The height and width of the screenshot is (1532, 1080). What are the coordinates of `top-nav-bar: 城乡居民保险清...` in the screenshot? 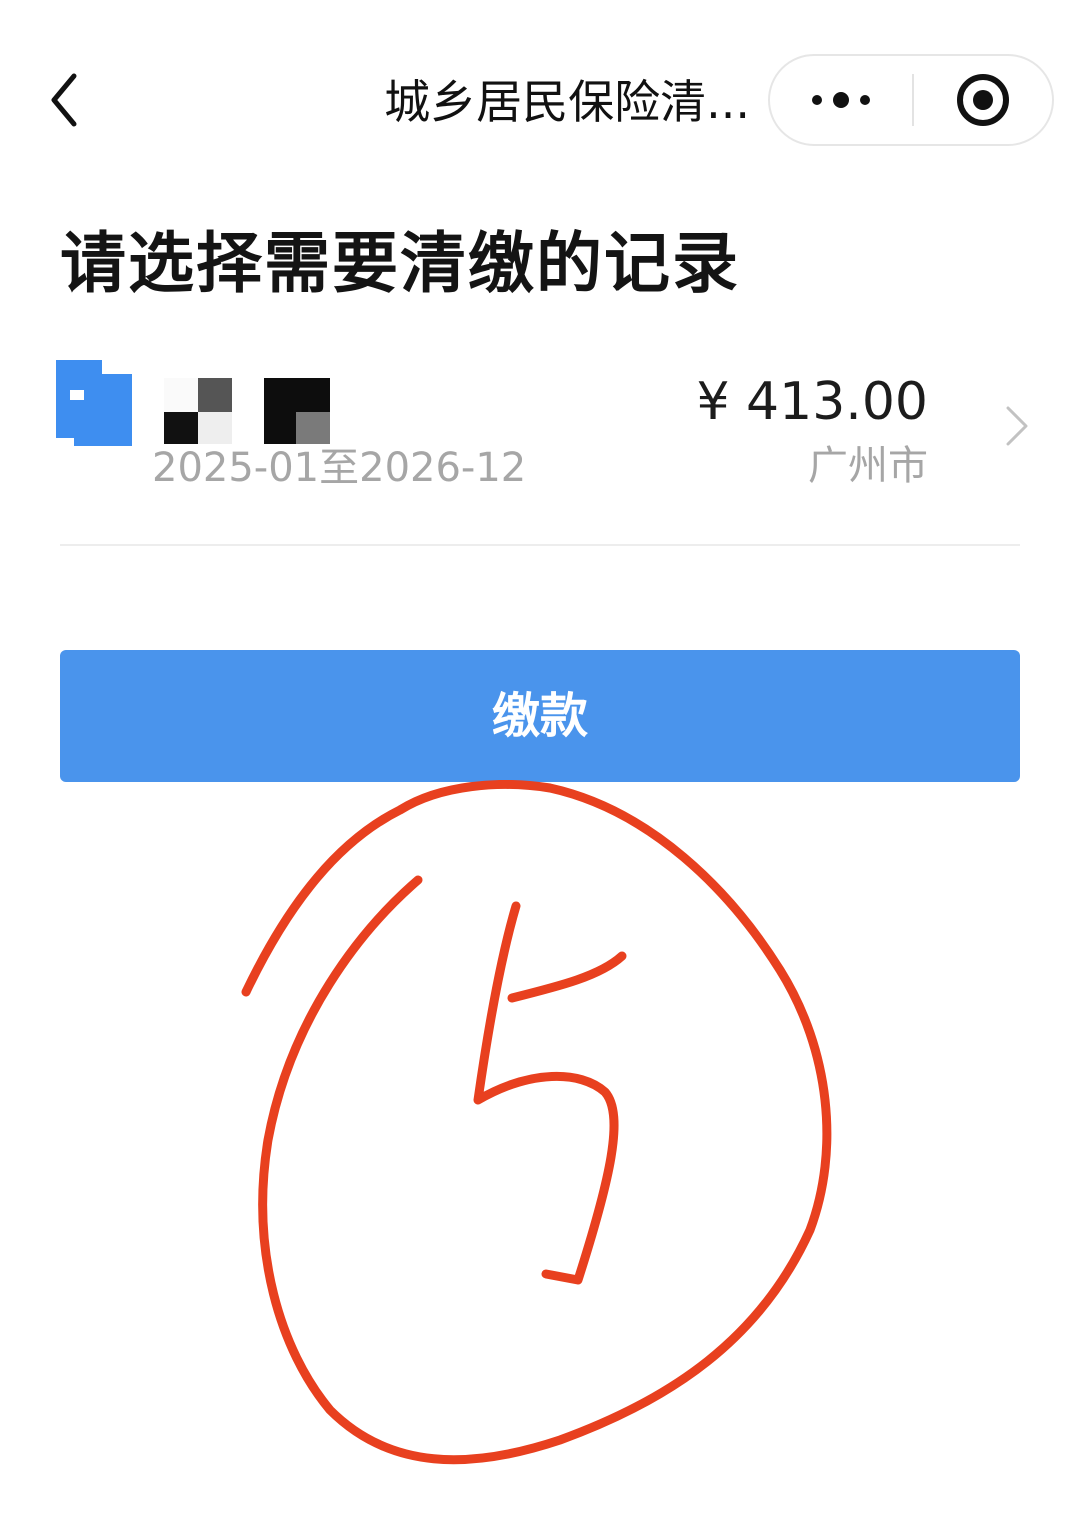 It's located at (540, 100).